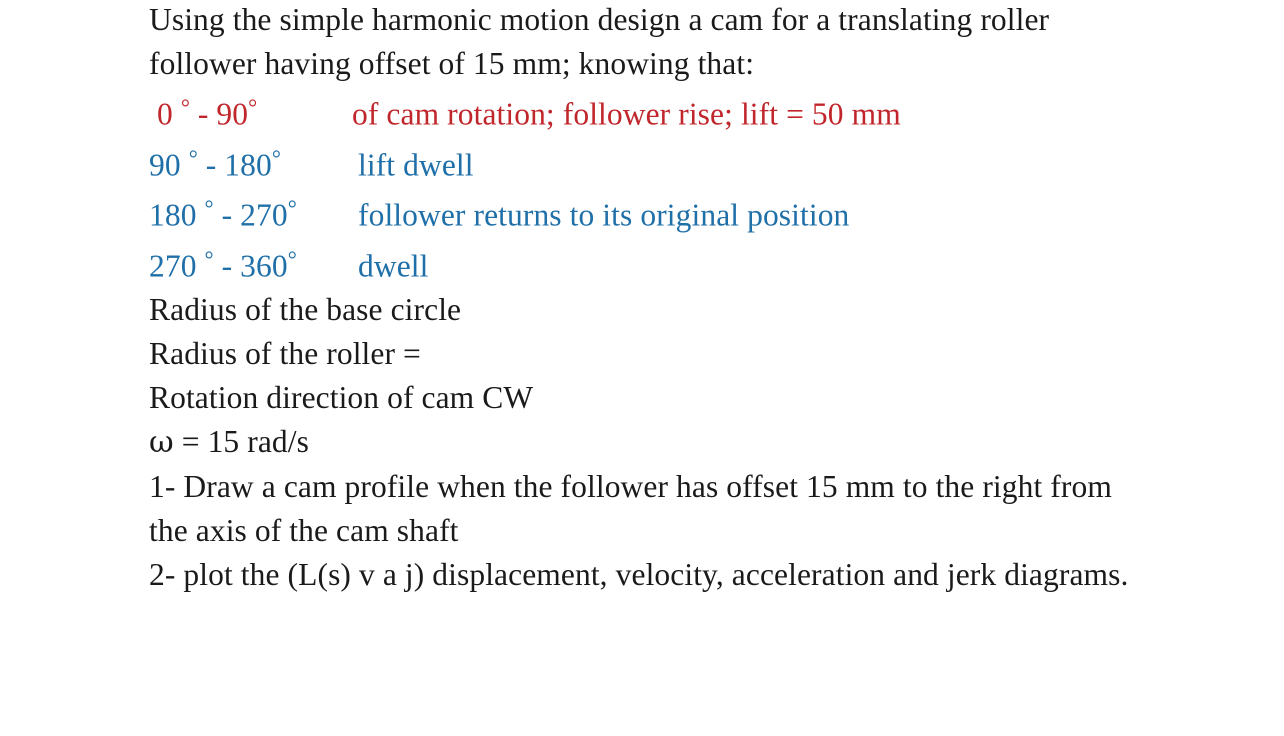 The width and height of the screenshot is (1284, 736). What do you see at coordinates (285, 354) in the screenshot?
I see `parameter-roller-radius: Radius of the roller =` at bounding box center [285, 354].